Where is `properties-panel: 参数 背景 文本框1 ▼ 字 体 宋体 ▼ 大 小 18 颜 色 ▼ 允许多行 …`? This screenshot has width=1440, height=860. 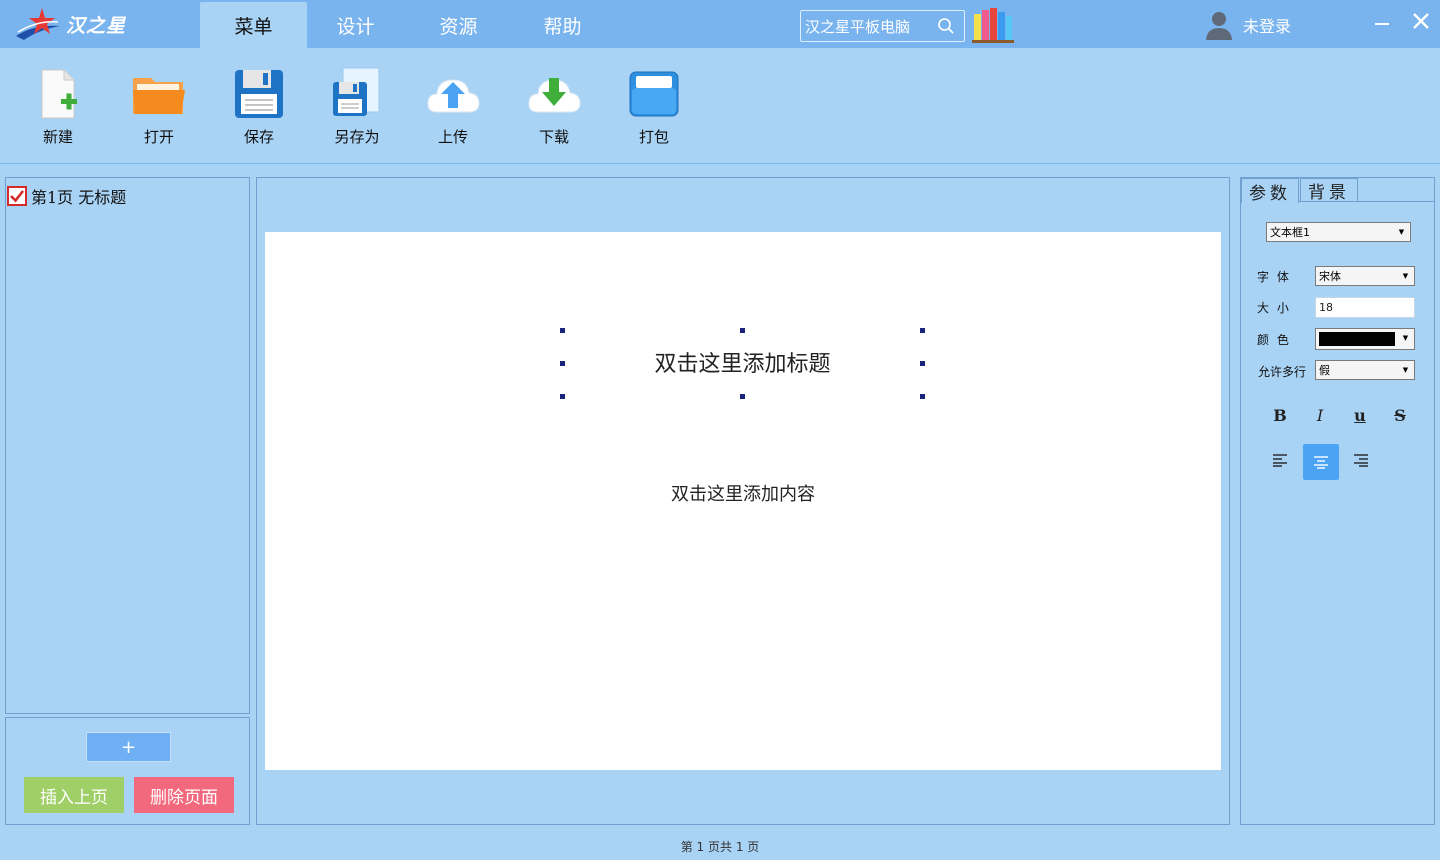 properties-panel: 参数 背景 文本框1 ▼ 字 体 宋体 ▼ 大 小 18 颜 色 ▼ 允许多行 … is located at coordinates (1337, 501).